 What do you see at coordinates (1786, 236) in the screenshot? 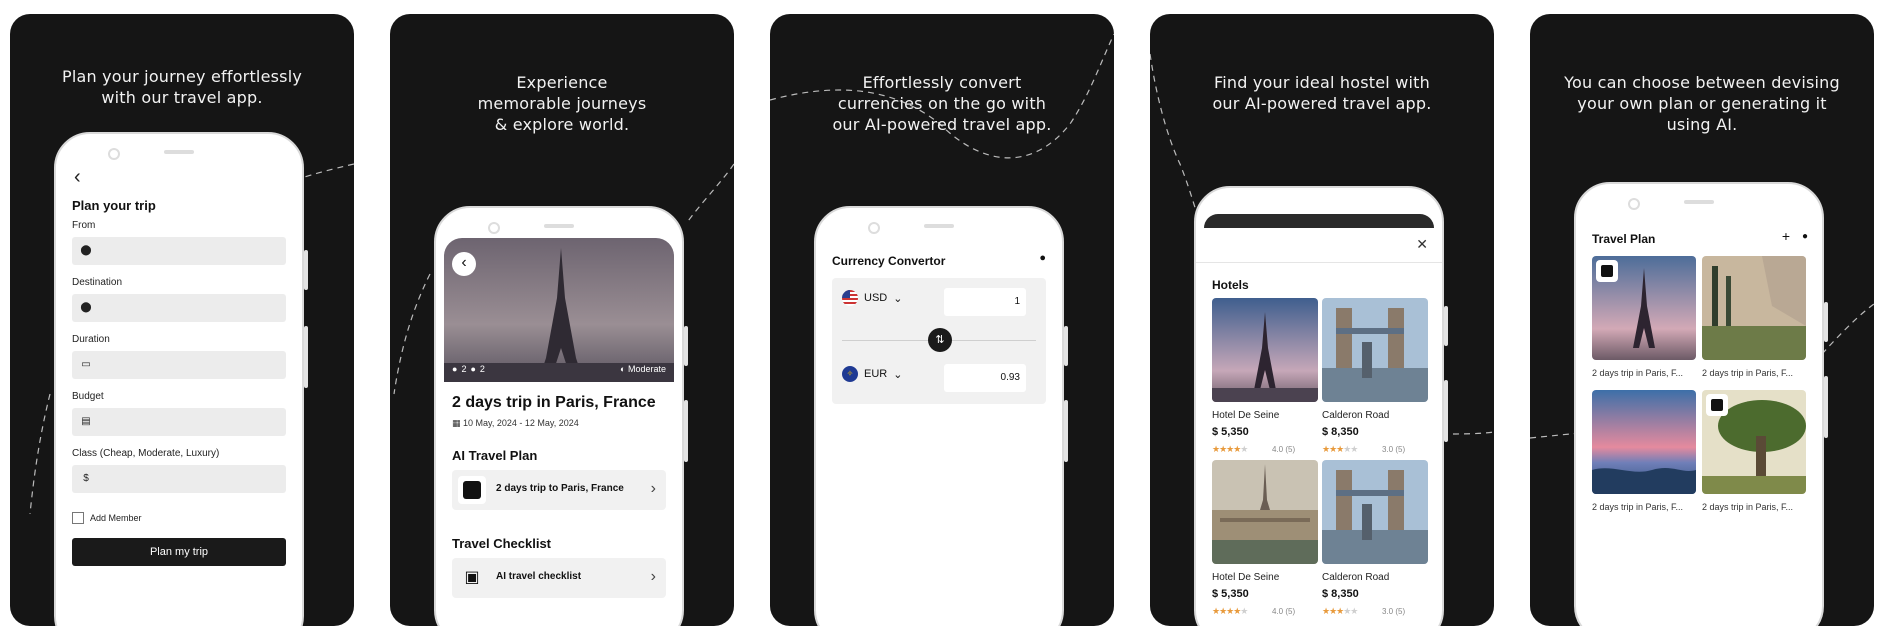
I see `add-plan-icon: +` at bounding box center [1786, 236].